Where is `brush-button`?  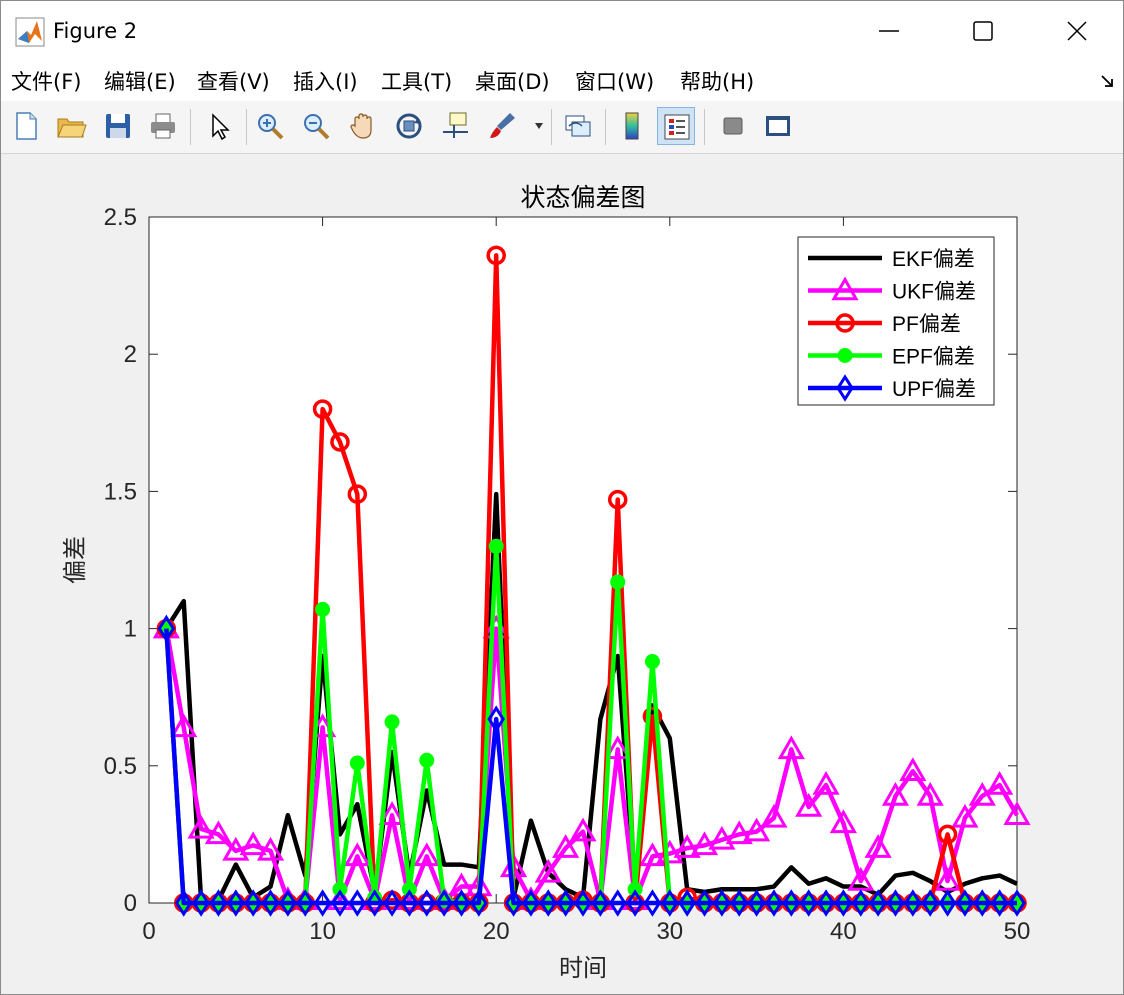
brush-button is located at coordinates (502, 126).